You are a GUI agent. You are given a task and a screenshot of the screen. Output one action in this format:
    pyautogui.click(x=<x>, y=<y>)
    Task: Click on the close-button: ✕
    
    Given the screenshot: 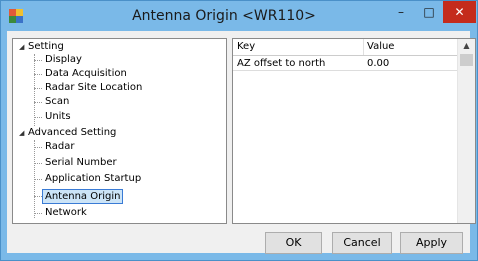 What is the action you would take?
    pyautogui.click(x=459, y=12)
    